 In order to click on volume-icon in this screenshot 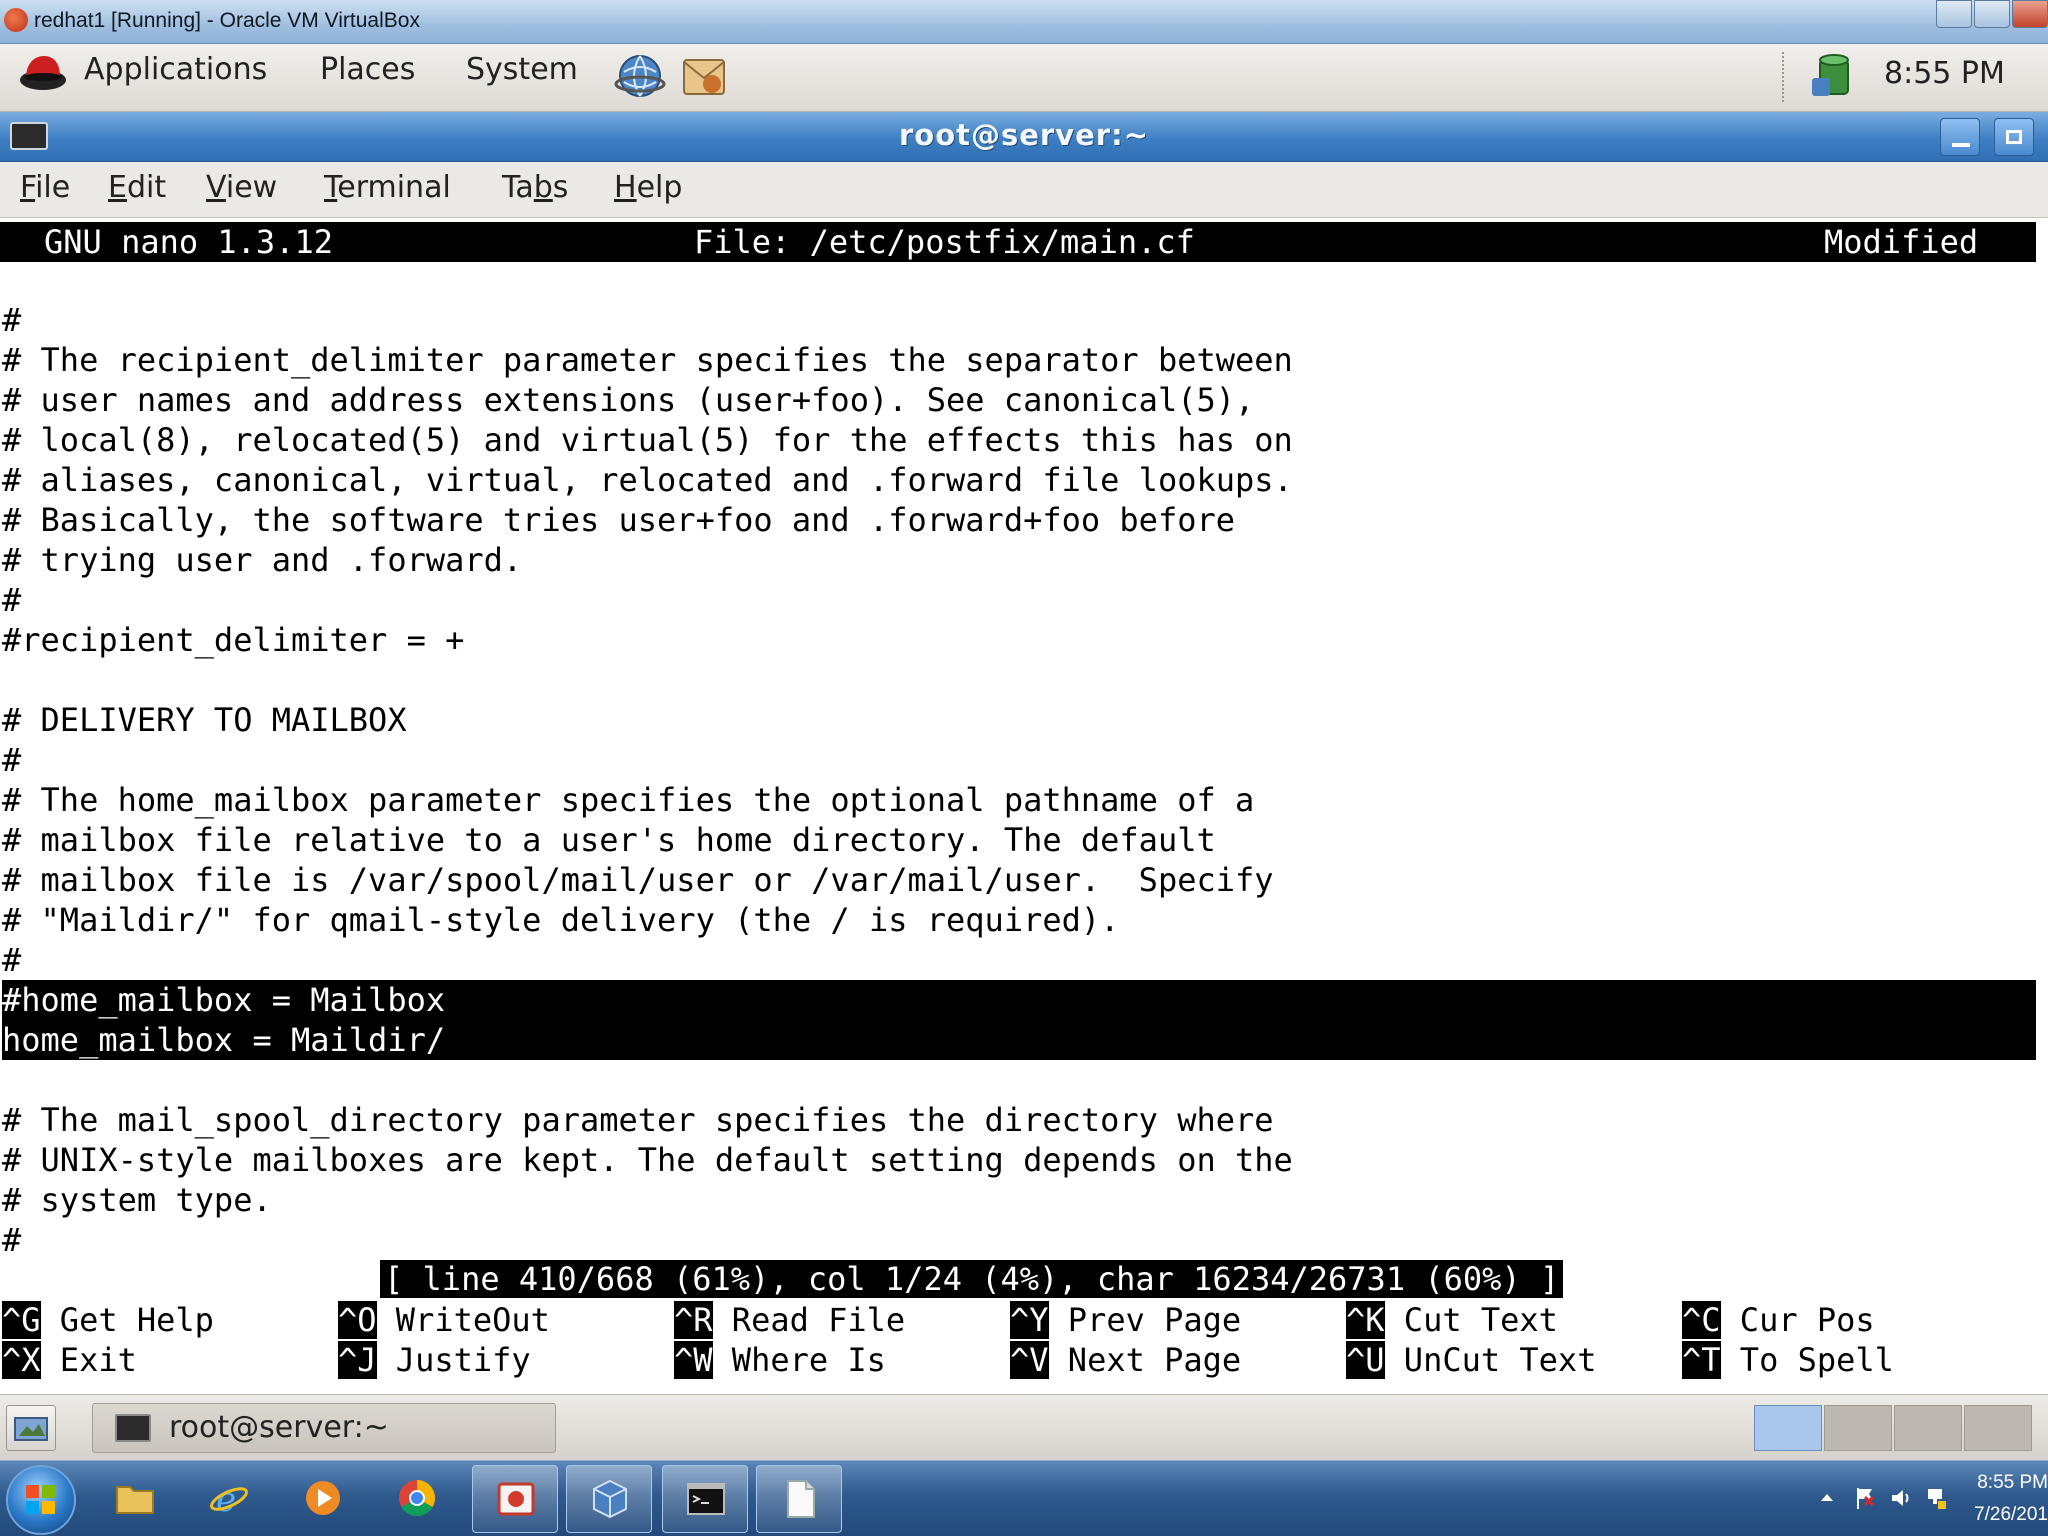, I will do `click(1901, 1498)`.